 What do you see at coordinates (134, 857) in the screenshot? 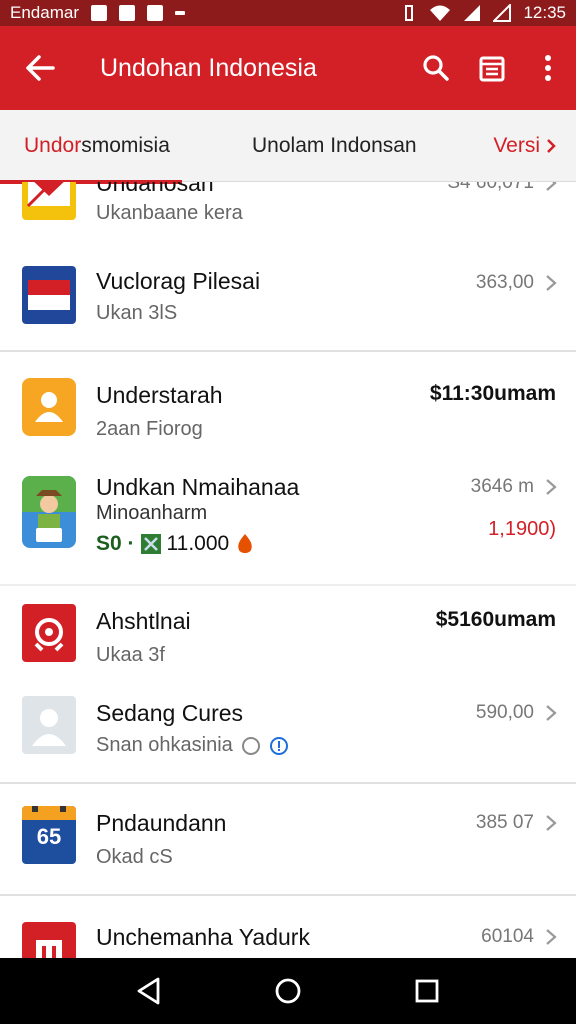
I see `item-subtitle: Okad cS` at bounding box center [134, 857].